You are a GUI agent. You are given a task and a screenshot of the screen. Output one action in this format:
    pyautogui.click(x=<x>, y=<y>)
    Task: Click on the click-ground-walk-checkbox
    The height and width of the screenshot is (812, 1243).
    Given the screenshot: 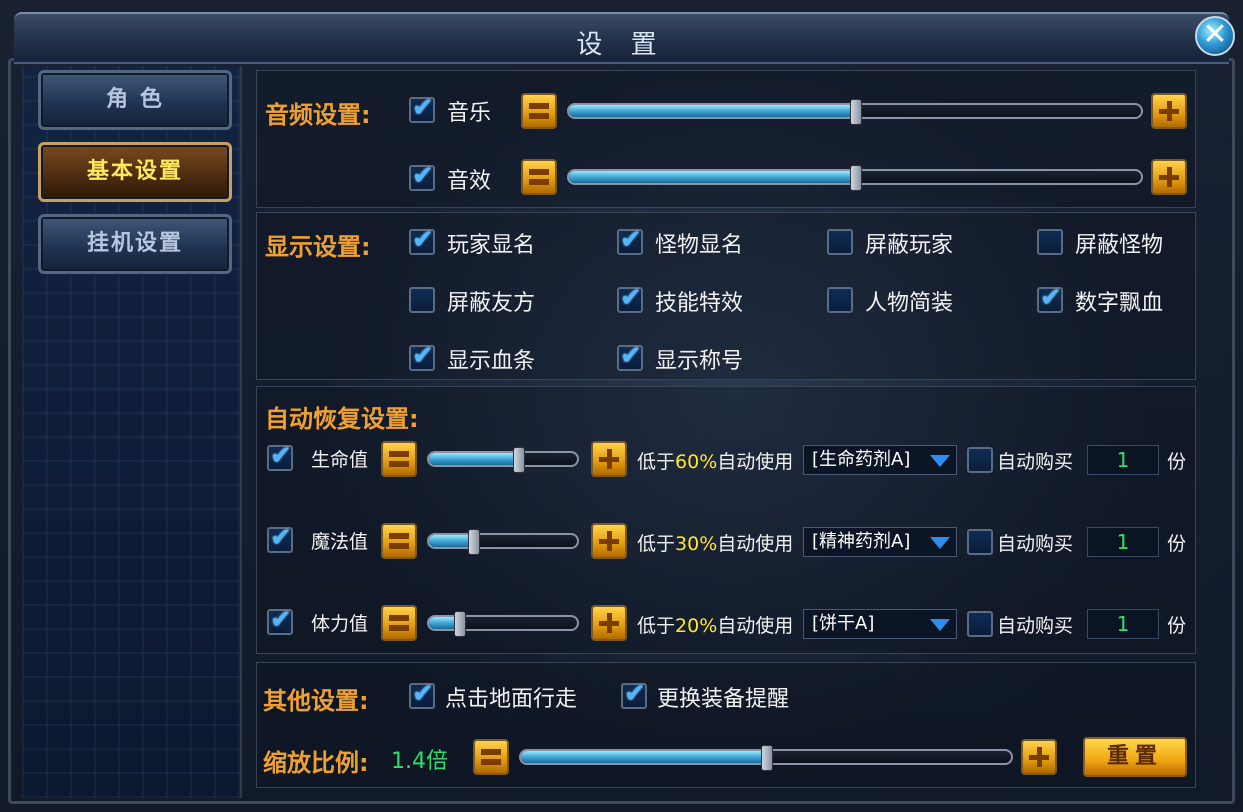 What is the action you would take?
    pyautogui.click(x=422, y=694)
    